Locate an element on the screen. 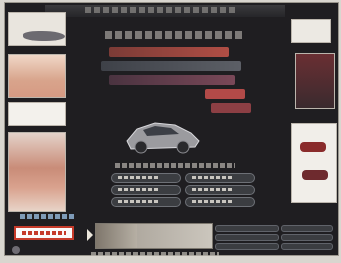 Image resolution: width=341 pixels, height=263 pixels. window-title is located at coordinates (160, 10).